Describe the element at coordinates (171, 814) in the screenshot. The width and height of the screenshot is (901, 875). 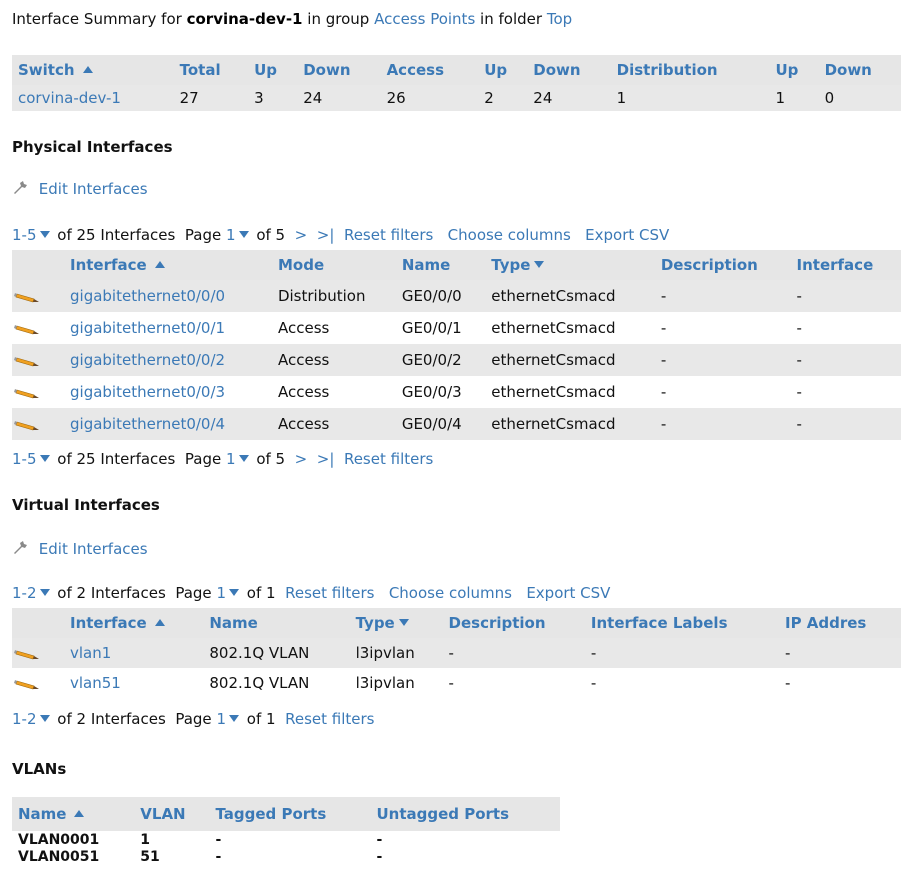
I see `column-header-vlan: VLAN` at that location.